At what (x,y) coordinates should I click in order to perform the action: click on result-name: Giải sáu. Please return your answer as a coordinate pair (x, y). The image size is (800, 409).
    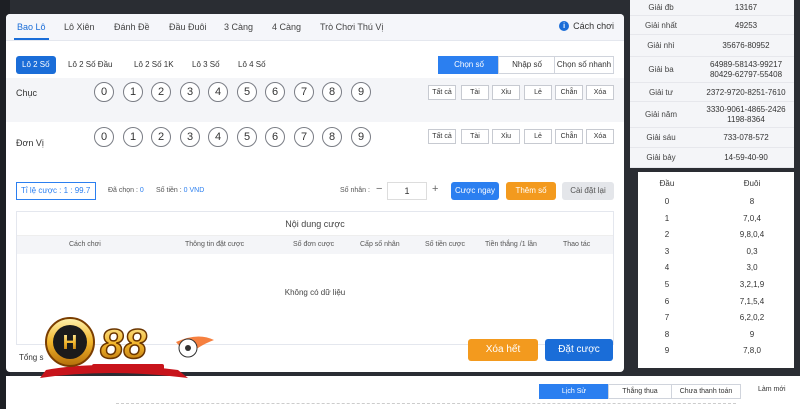
    Looking at the image, I should click on (661, 137).